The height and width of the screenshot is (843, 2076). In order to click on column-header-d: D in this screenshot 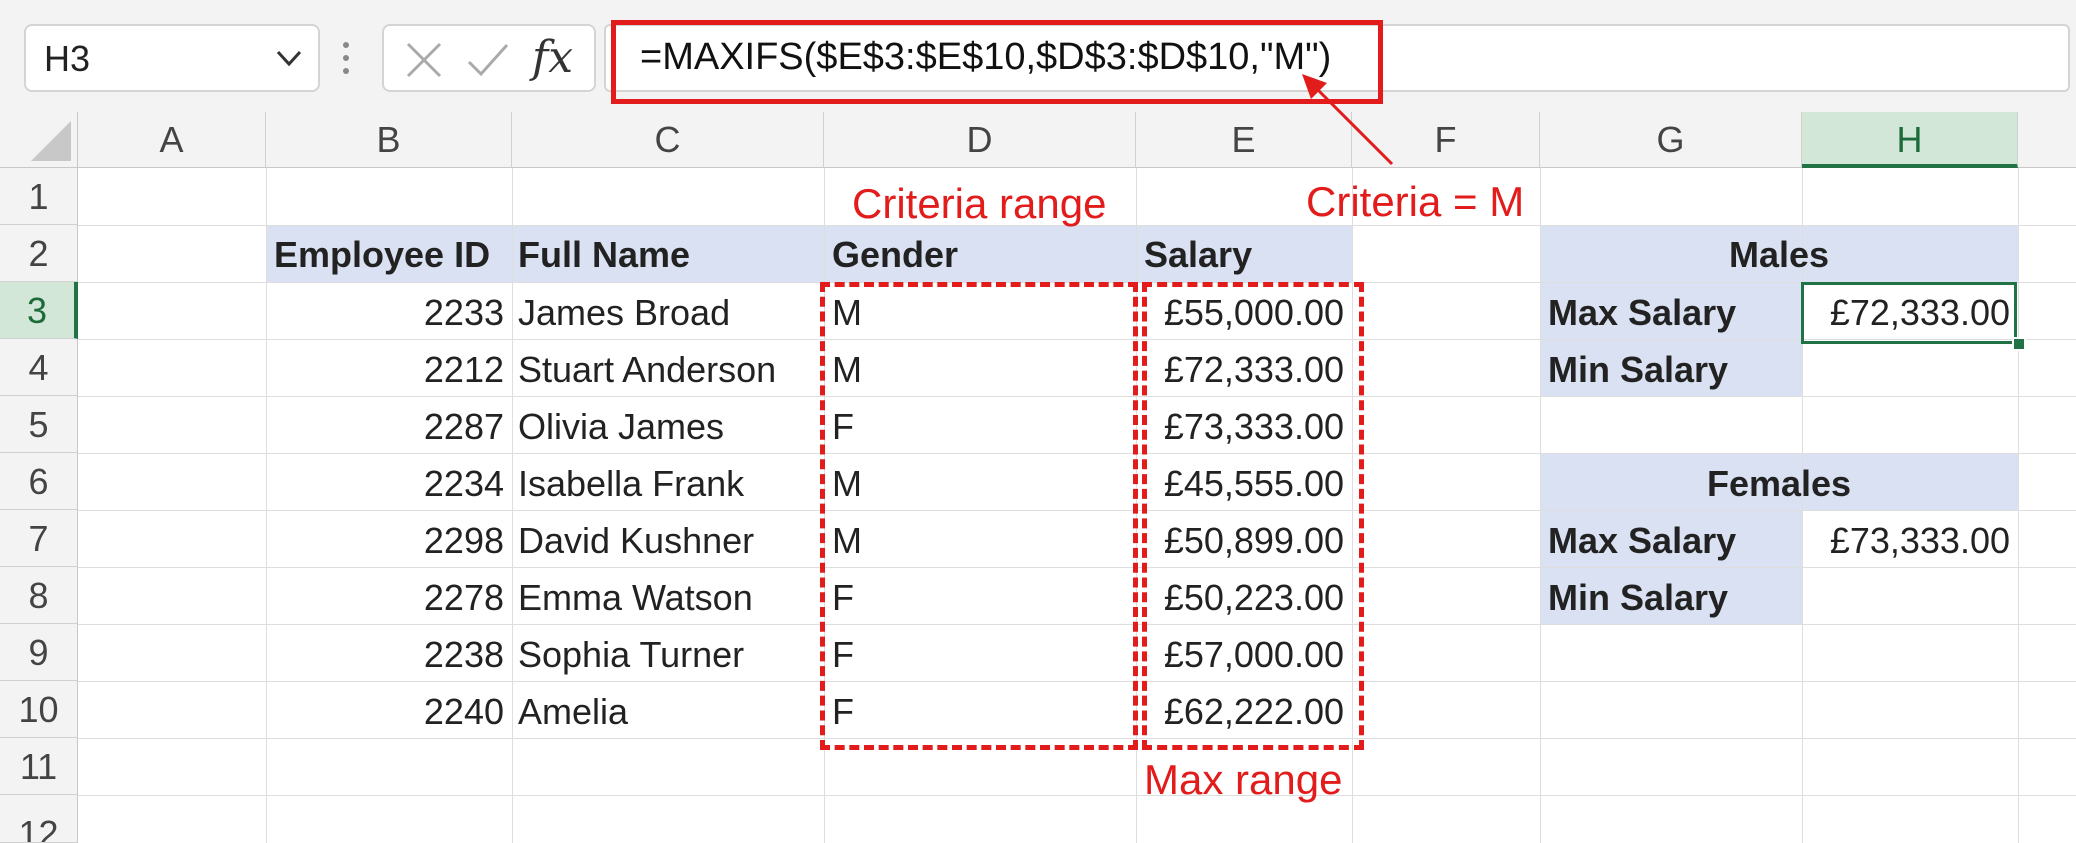, I will do `click(980, 140)`.